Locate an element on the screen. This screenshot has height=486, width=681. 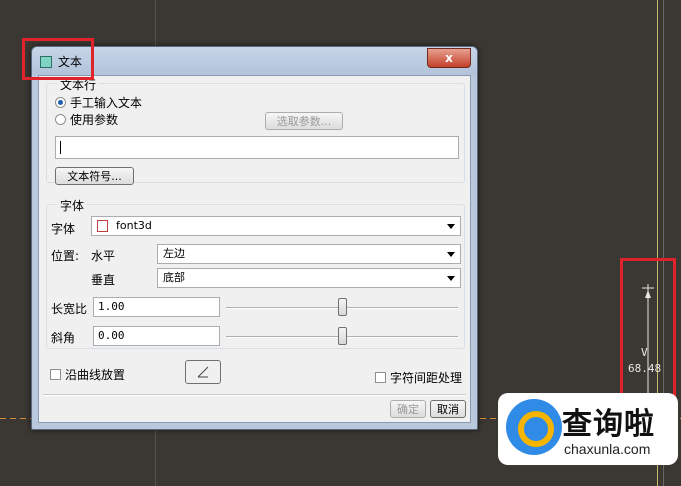
cancel-button: 取消 is located at coordinates (448, 409).